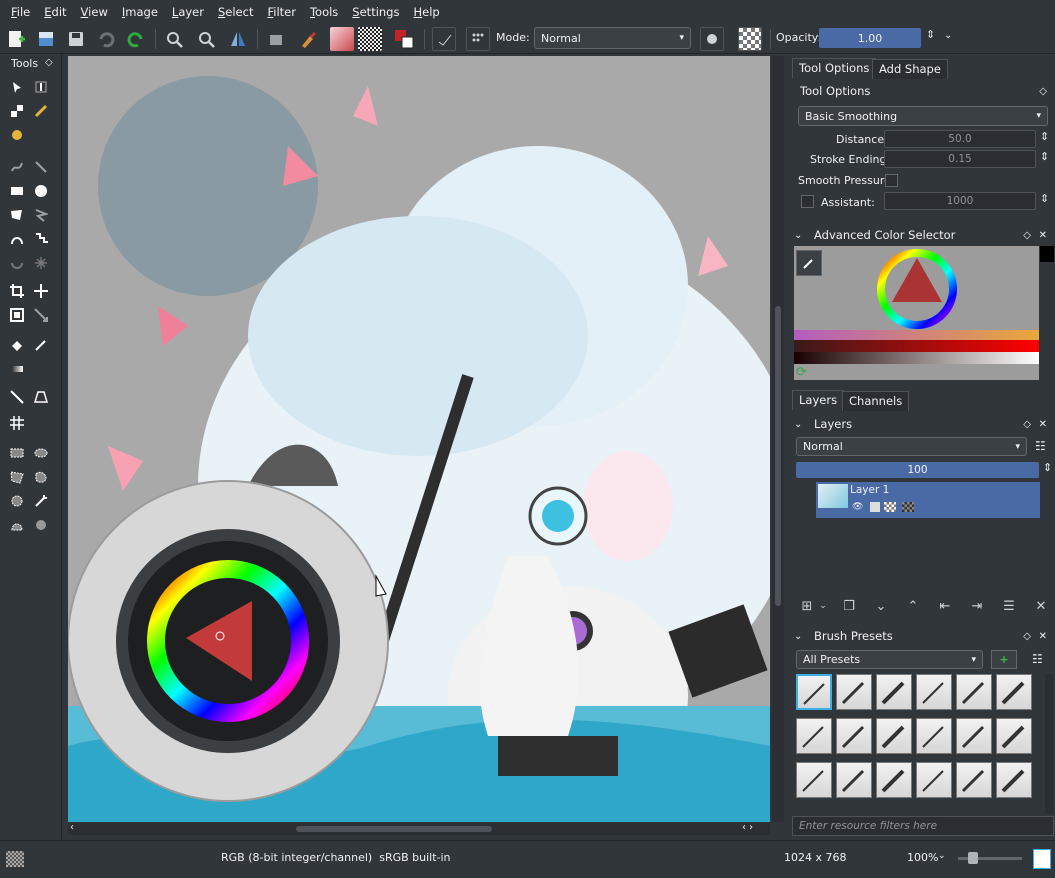 The width and height of the screenshot is (1055, 878). What do you see at coordinates (17, 191) in the screenshot?
I see `rectangle-tool-icon` at bounding box center [17, 191].